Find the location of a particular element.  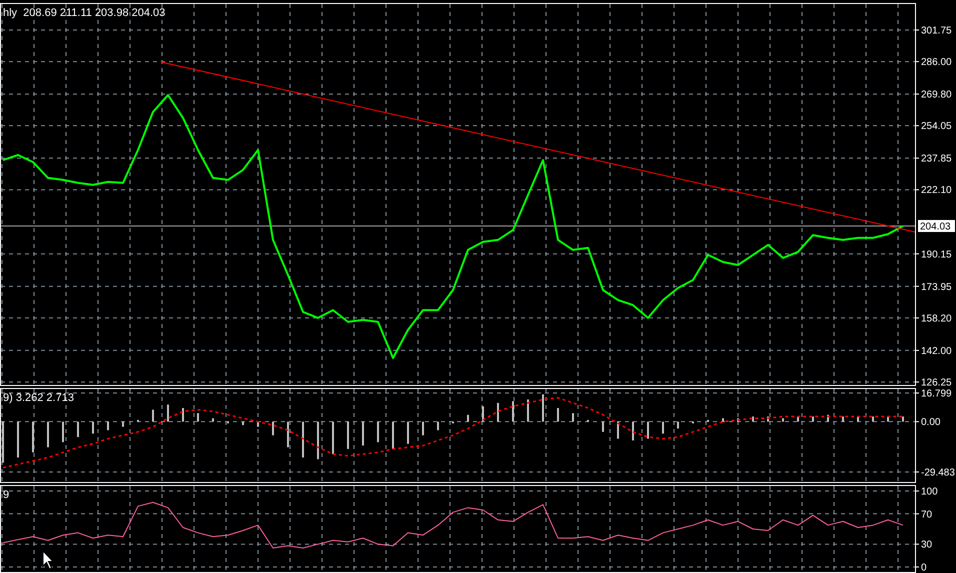

indicator-values: hly 208.69 211.11 203.98 204.03 is located at coordinates (84, 13).